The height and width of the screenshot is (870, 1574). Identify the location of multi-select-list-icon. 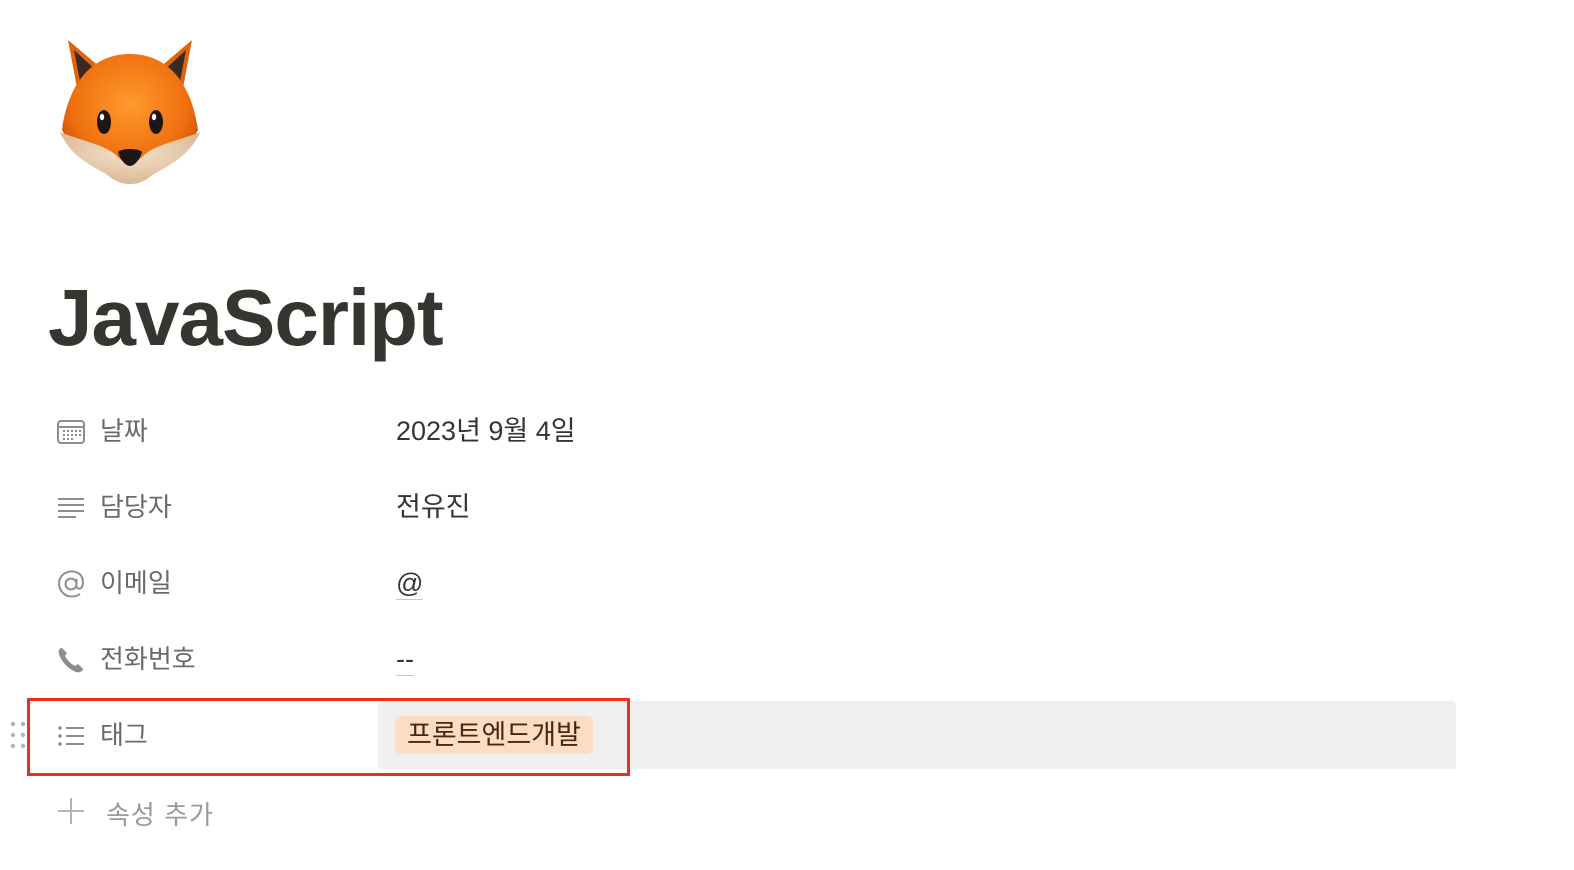
(71, 736).